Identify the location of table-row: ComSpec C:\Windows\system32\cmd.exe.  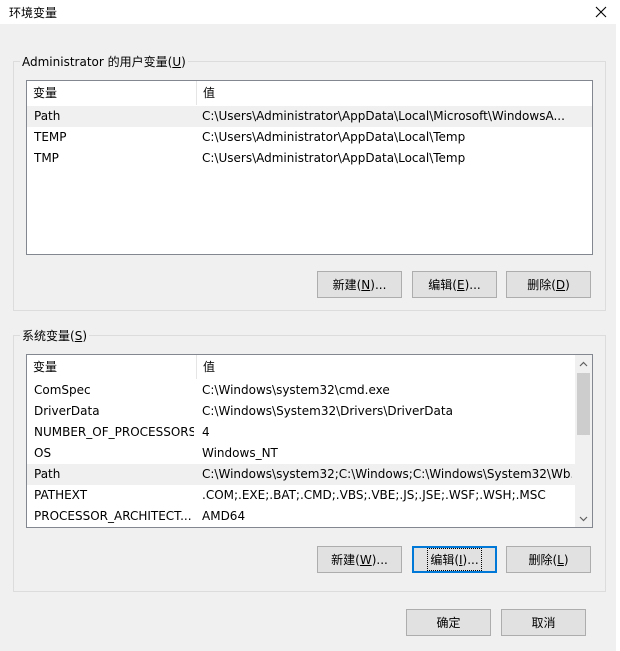
(309, 390).